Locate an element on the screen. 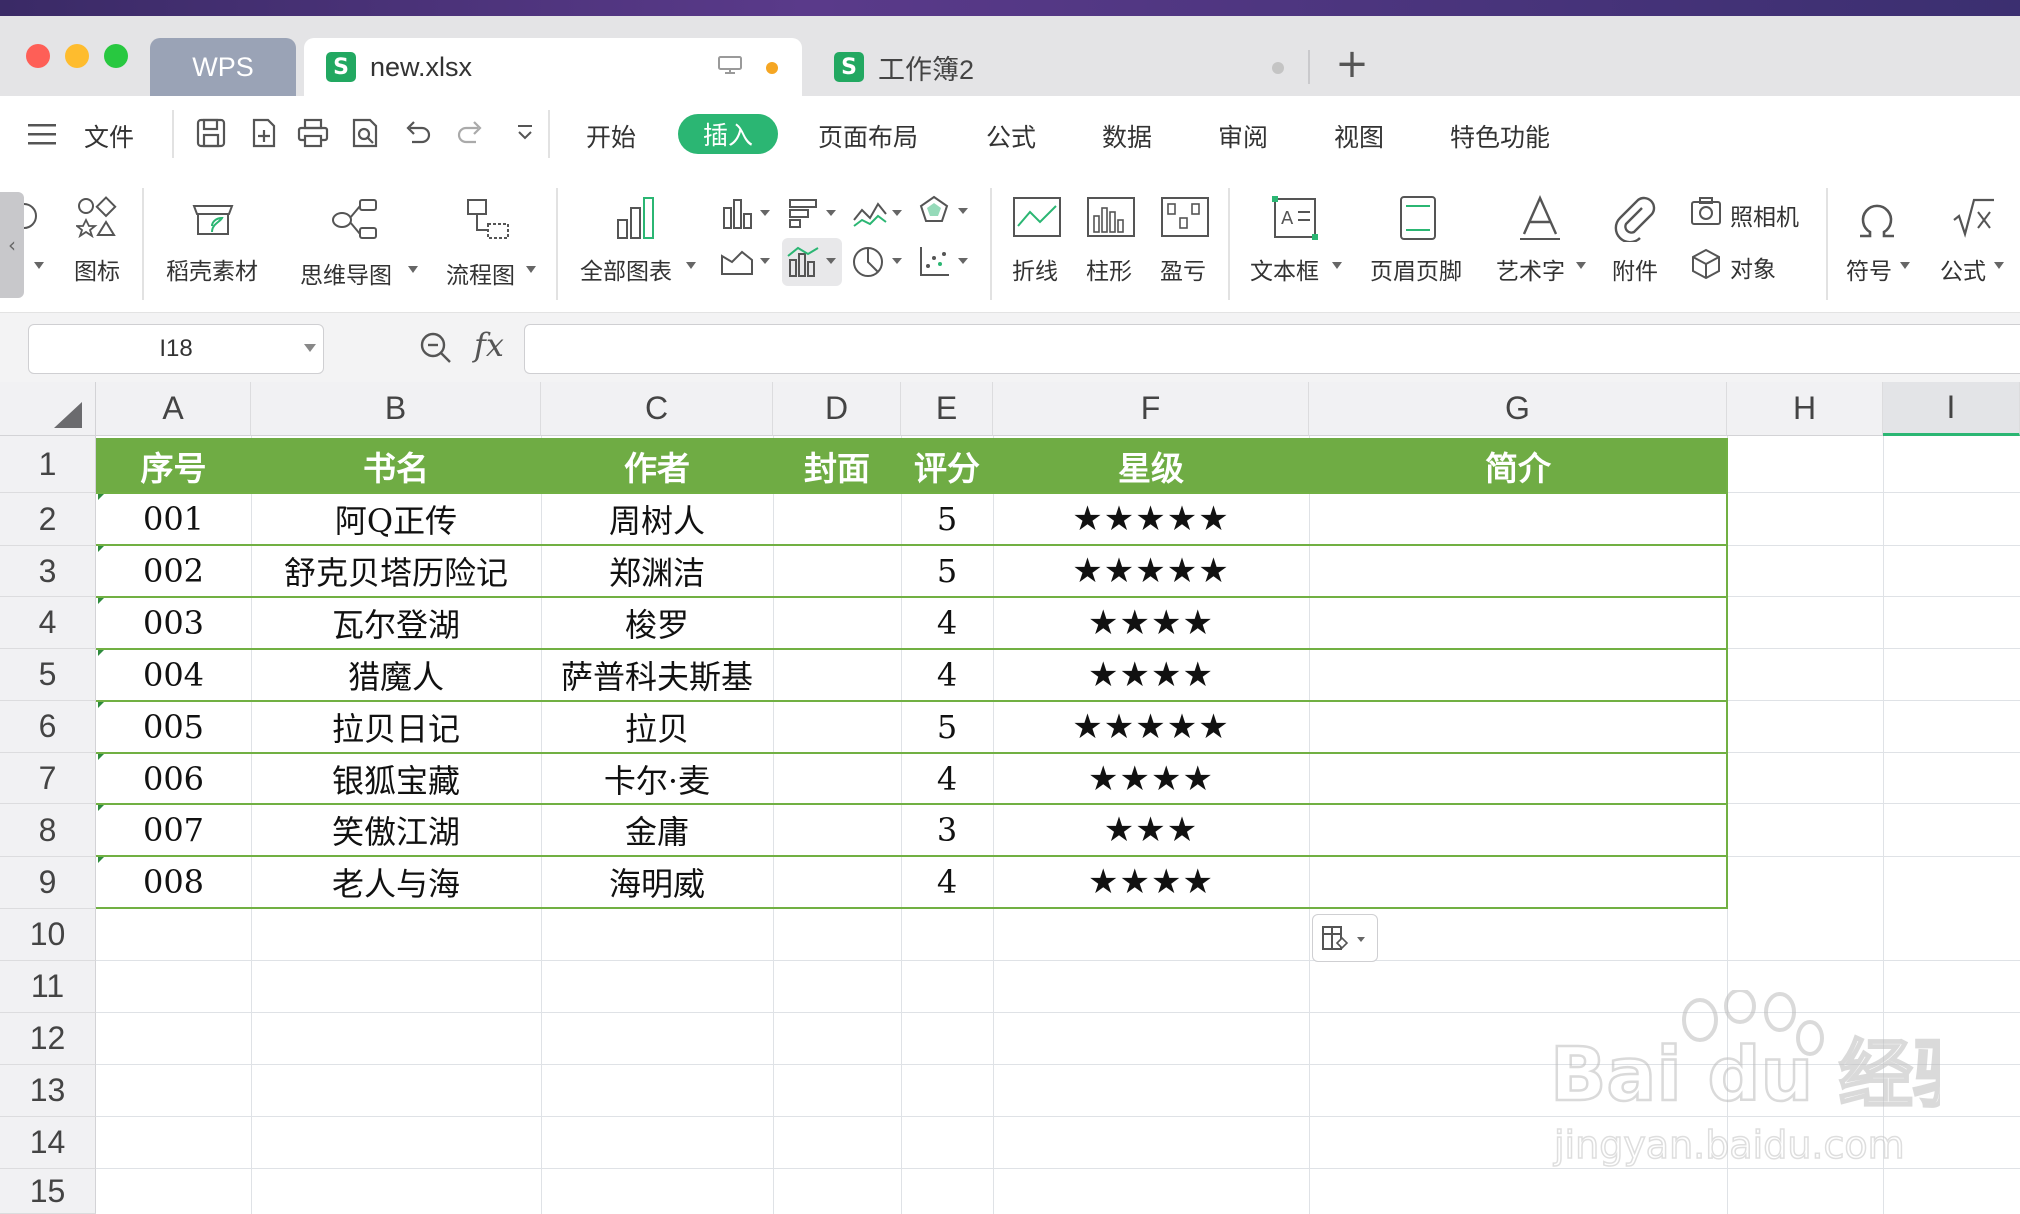 This screenshot has height=1214, width=2020. header-cell-author: 作者 is located at coordinates (657, 465).